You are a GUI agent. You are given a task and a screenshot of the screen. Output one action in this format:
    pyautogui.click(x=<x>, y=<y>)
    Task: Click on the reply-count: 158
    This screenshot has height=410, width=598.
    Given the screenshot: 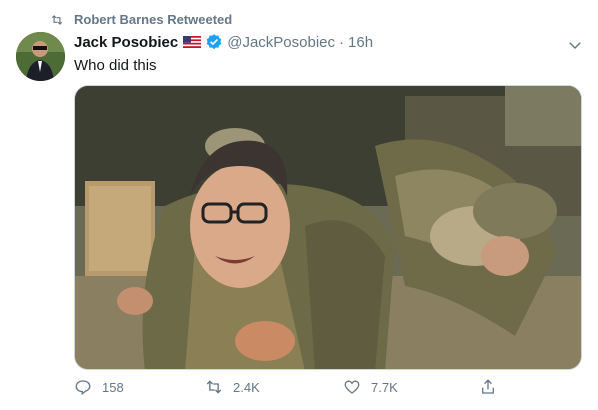 What is the action you would take?
    pyautogui.click(x=113, y=387)
    